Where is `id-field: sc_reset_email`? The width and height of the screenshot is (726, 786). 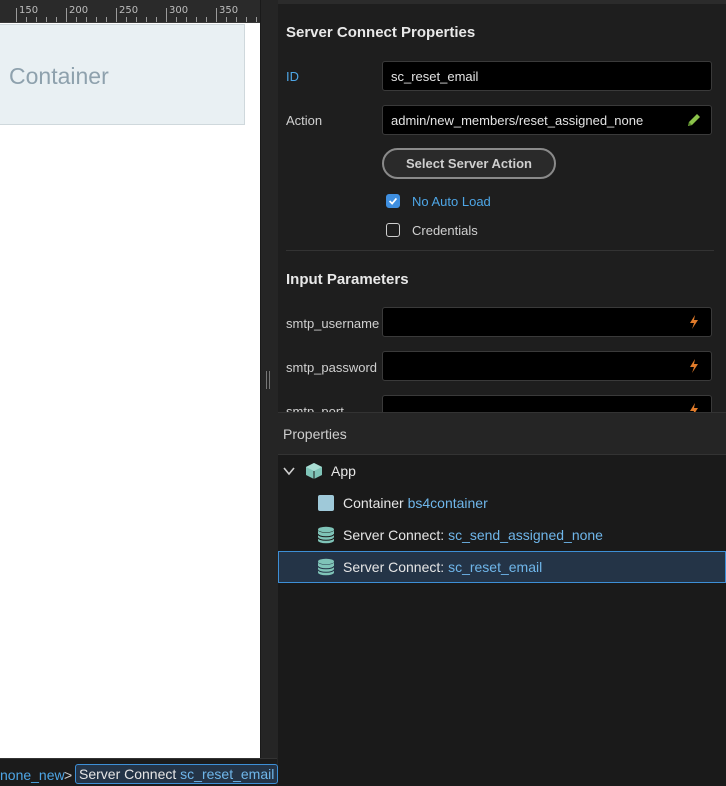
id-field: sc_reset_email is located at coordinates (547, 76).